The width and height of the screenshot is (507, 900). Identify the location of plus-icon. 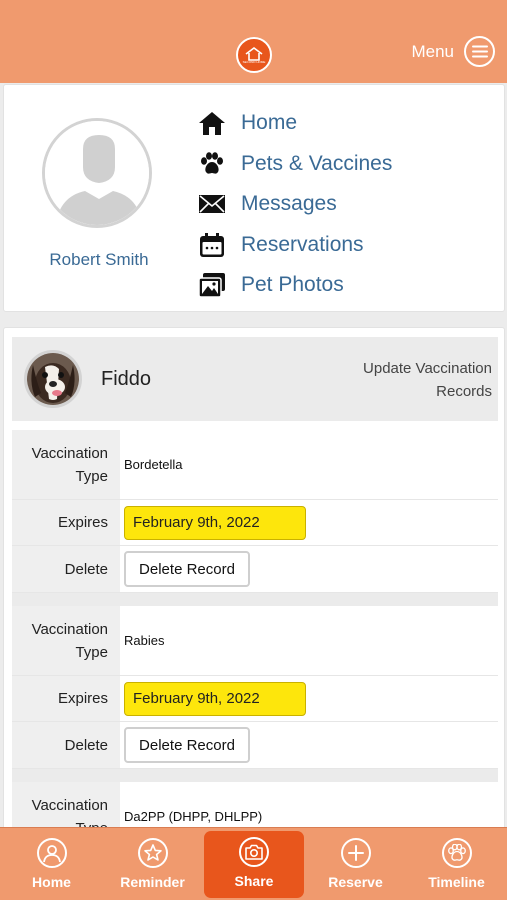
(355, 853).